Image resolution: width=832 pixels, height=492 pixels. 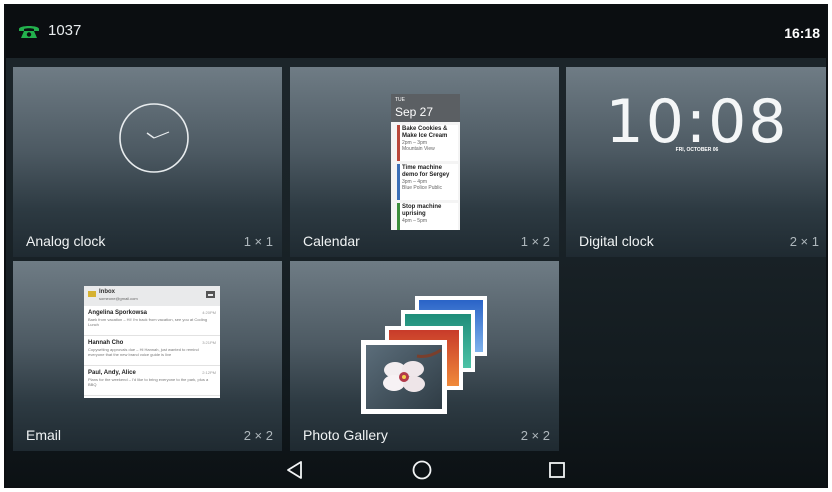 What do you see at coordinates (152, 296) in the screenshot?
I see `email-preview-header: Inbox someone@gmail.com` at bounding box center [152, 296].